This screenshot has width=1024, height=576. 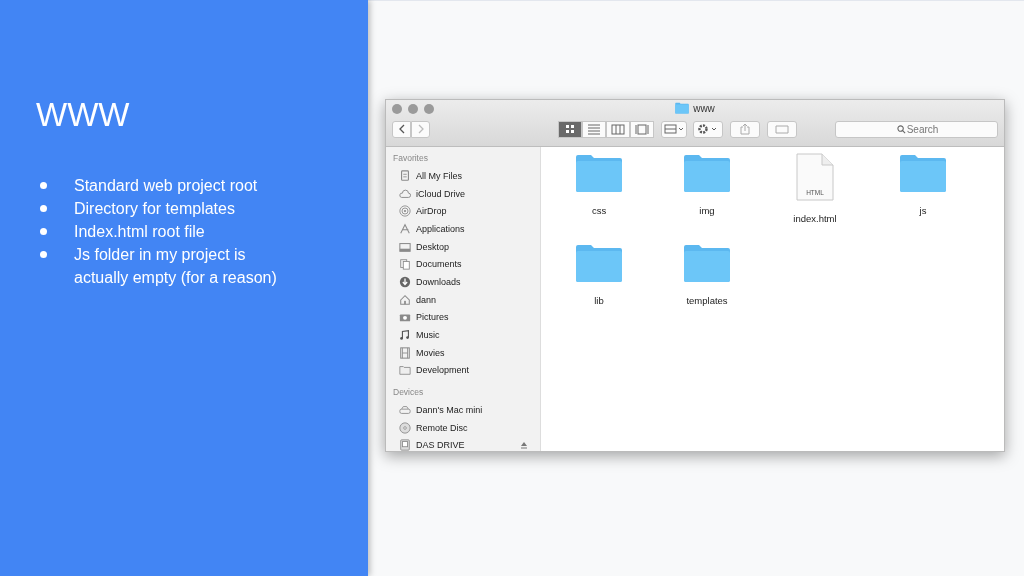 What do you see at coordinates (405, 281) in the screenshot?
I see `download-icon` at bounding box center [405, 281].